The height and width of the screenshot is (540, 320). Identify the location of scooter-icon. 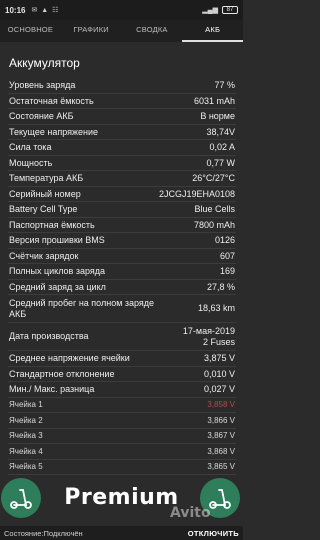
(21, 499).